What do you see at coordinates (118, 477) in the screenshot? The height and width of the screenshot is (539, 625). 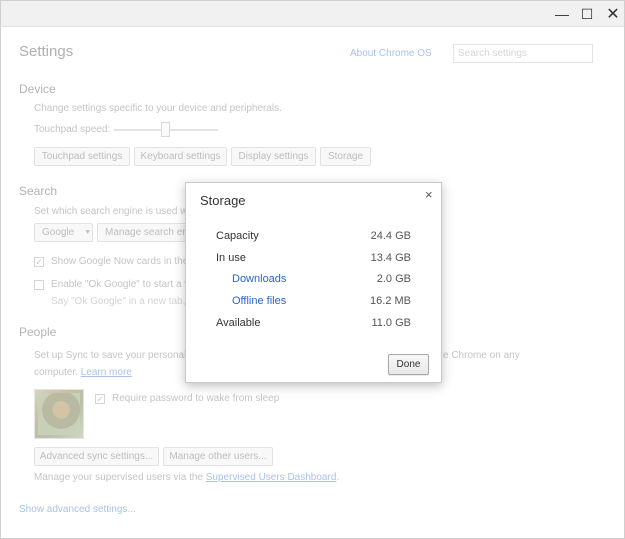 I see `supervised-users-label: Manage your supervised users via the` at bounding box center [118, 477].